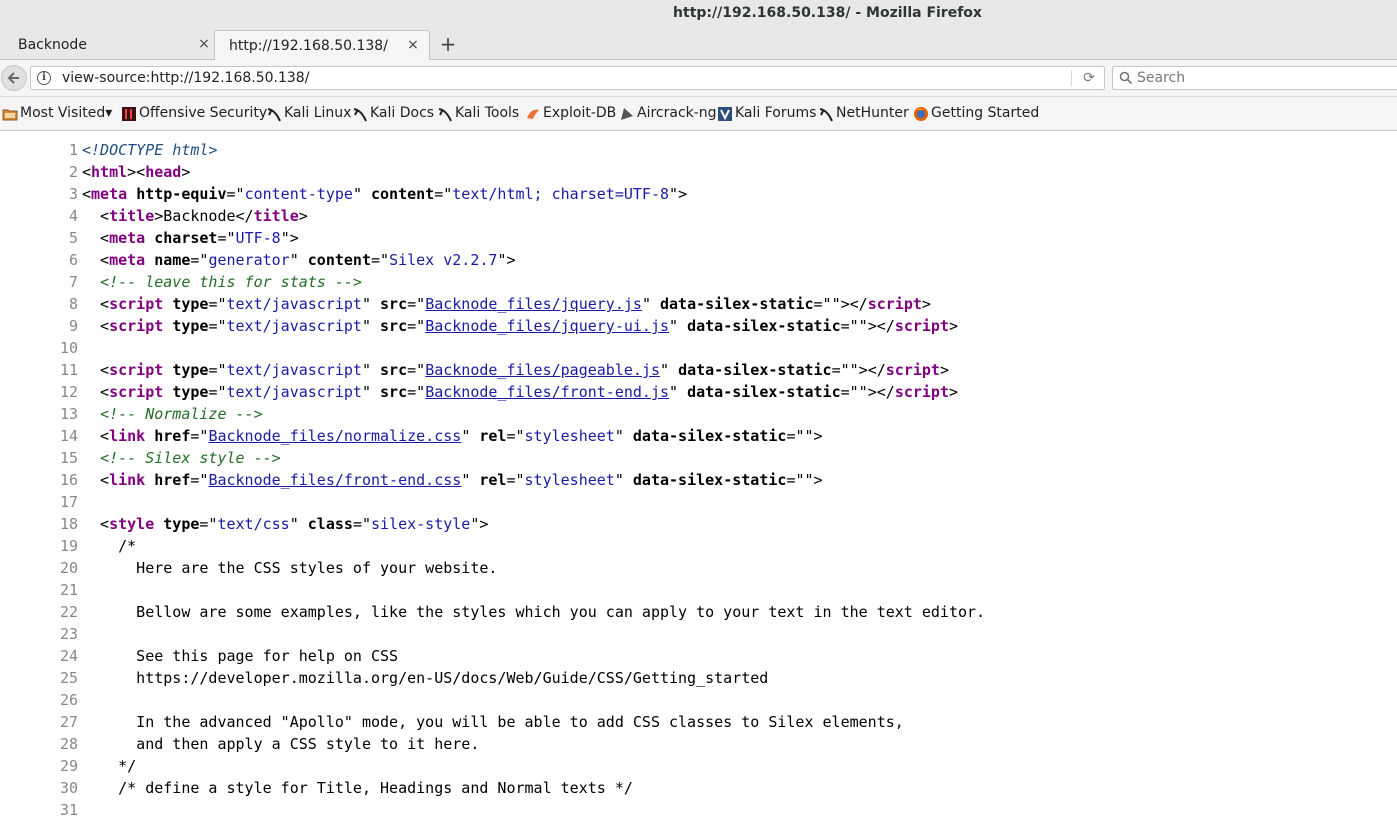  What do you see at coordinates (109, 546) in the screenshot?
I see `source-code: /*` at bounding box center [109, 546].